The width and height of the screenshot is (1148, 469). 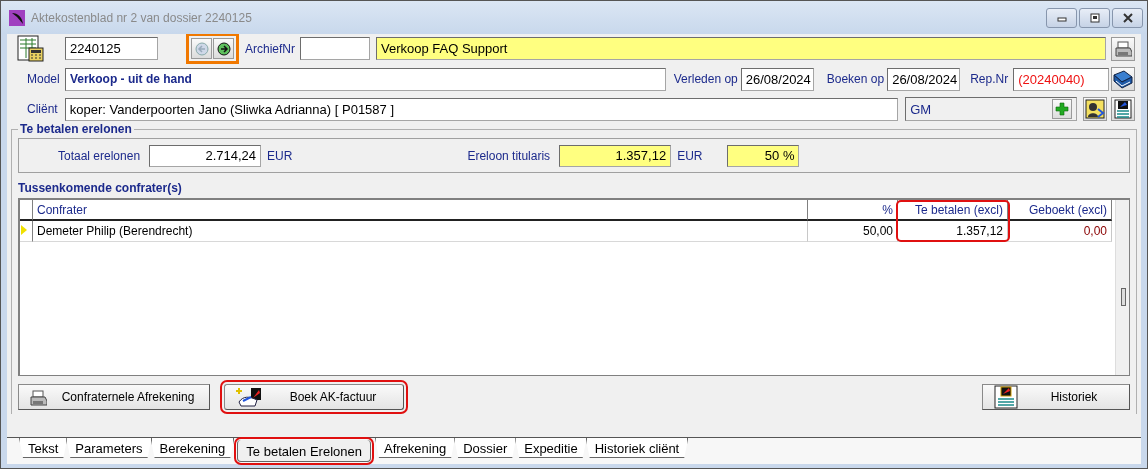 What do you see at coordinates (615, 155) in the screenshot?
I see `titular-field: 1.357,12` at bounding box center [615, 155].